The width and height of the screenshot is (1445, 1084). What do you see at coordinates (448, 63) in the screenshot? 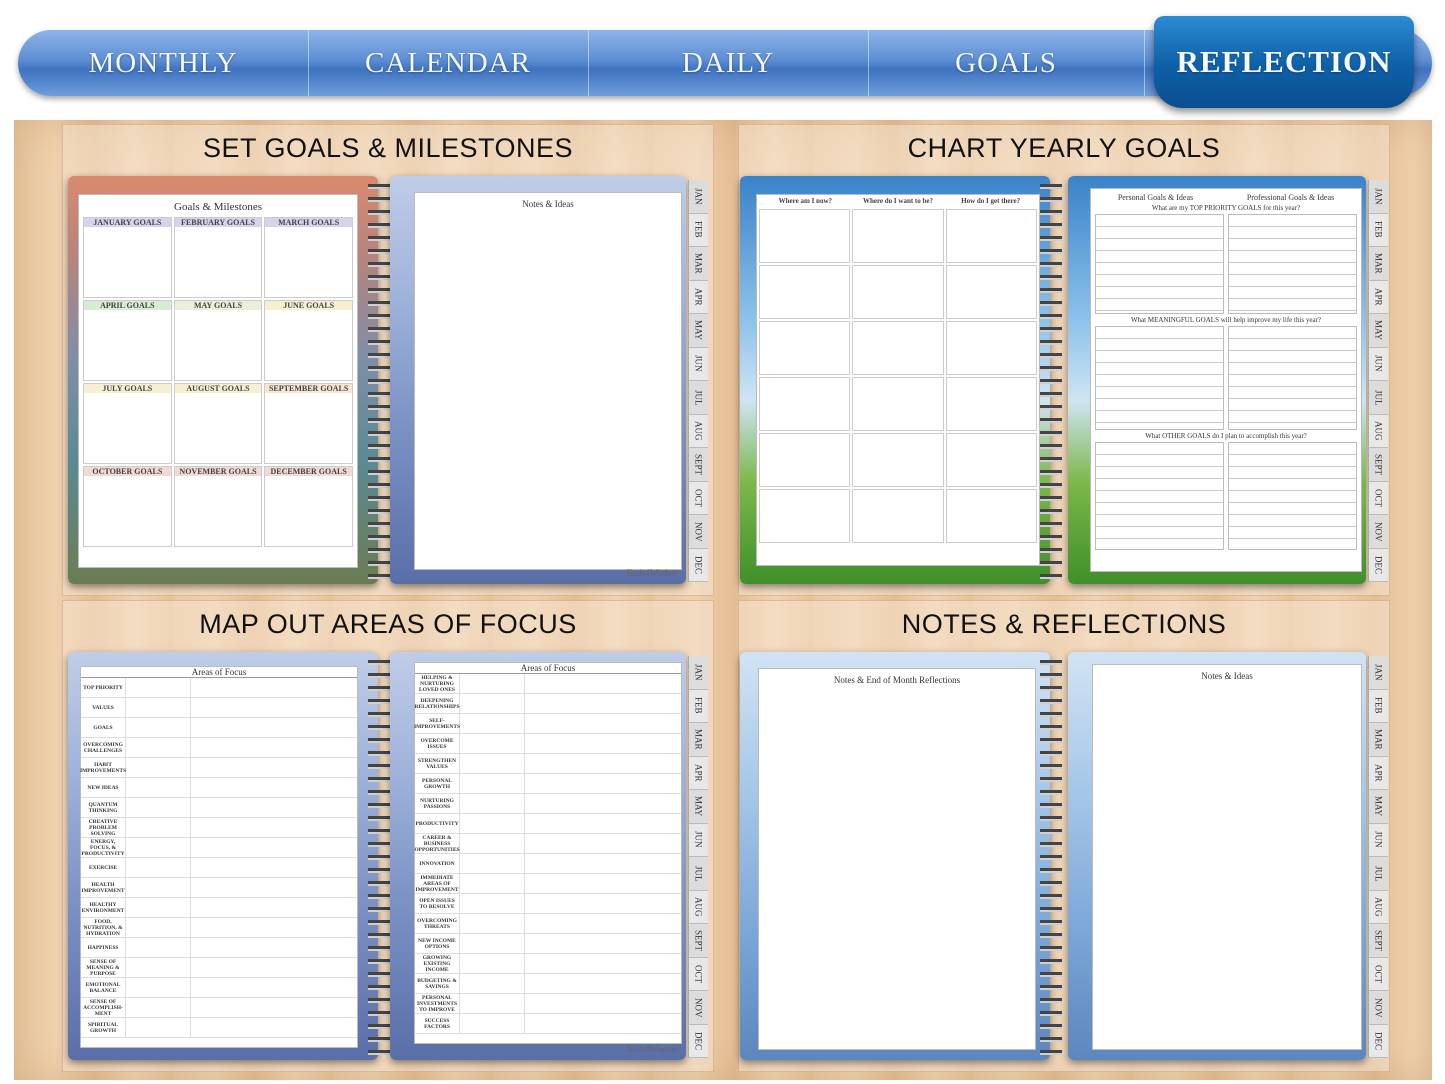
I see `tab-calendar: CALENDAR` at bounding box center [448, 63].